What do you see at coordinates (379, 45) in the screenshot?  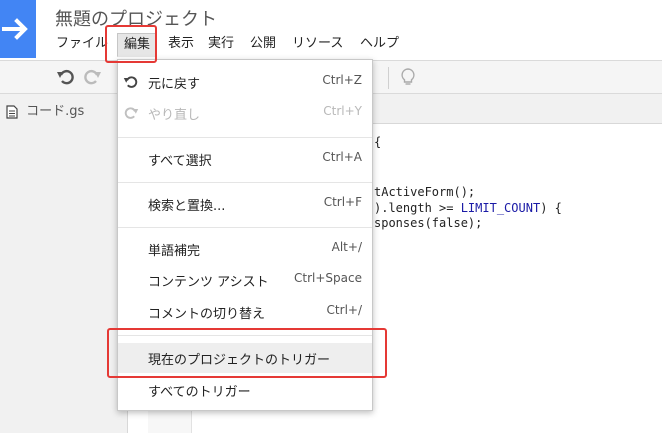 I see `menu-help: ヘルプ` at bounding box center [379, 45].